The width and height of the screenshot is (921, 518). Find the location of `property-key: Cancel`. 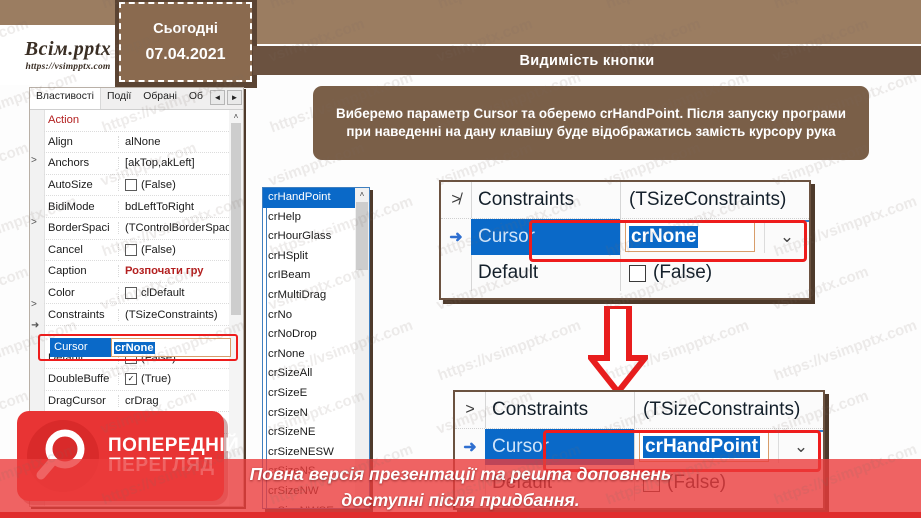

property-key: Cancel is located at coordinates (65, 249).